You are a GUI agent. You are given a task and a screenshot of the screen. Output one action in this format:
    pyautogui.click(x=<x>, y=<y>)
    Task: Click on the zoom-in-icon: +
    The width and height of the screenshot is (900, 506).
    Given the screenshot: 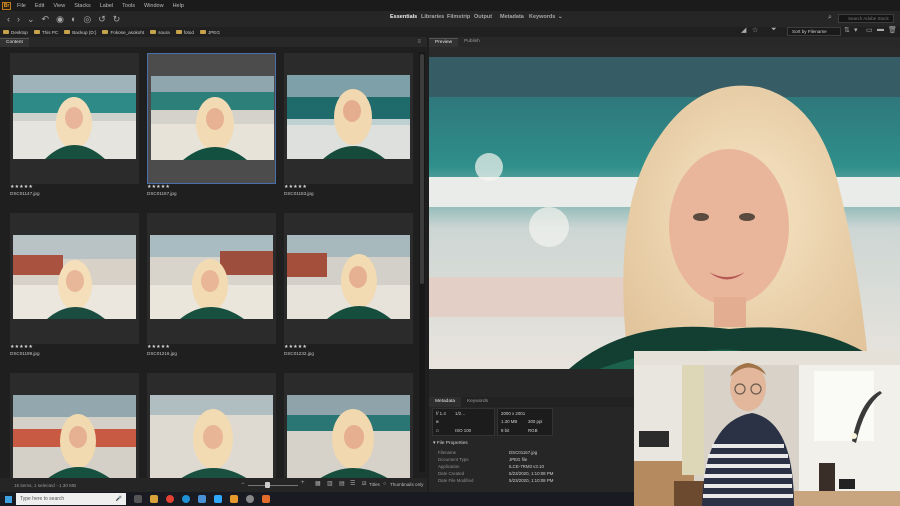 What is the action you would take?
    pyautogui.click(x=303, y=483)
    